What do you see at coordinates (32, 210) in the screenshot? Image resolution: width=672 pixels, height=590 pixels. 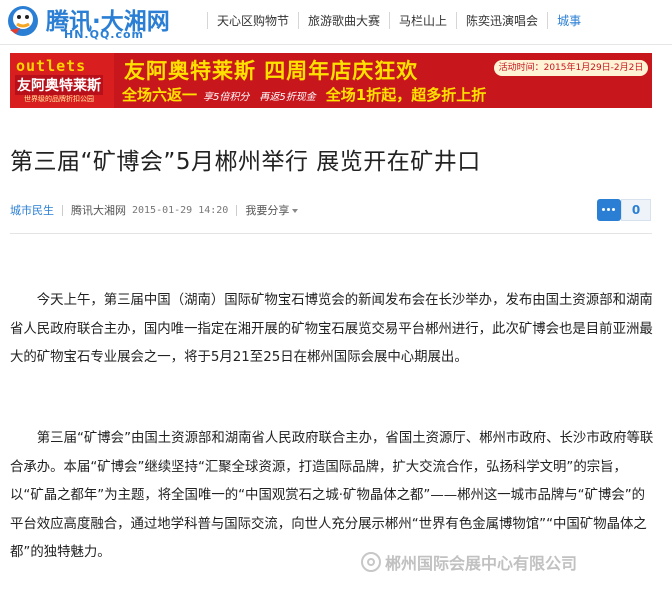 I see `article-category-link: 城市民生` at bounding box center [32, 210].